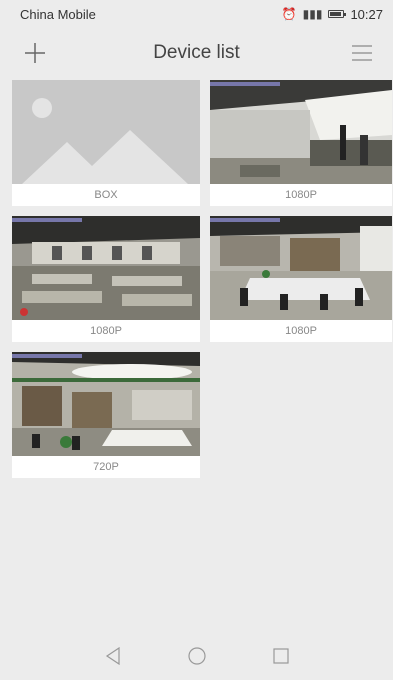  What do you see at coordinates (312, 14) in the screenshot?
I see `signal-icon: ▮▮▮` at bounding box center [312, 14].